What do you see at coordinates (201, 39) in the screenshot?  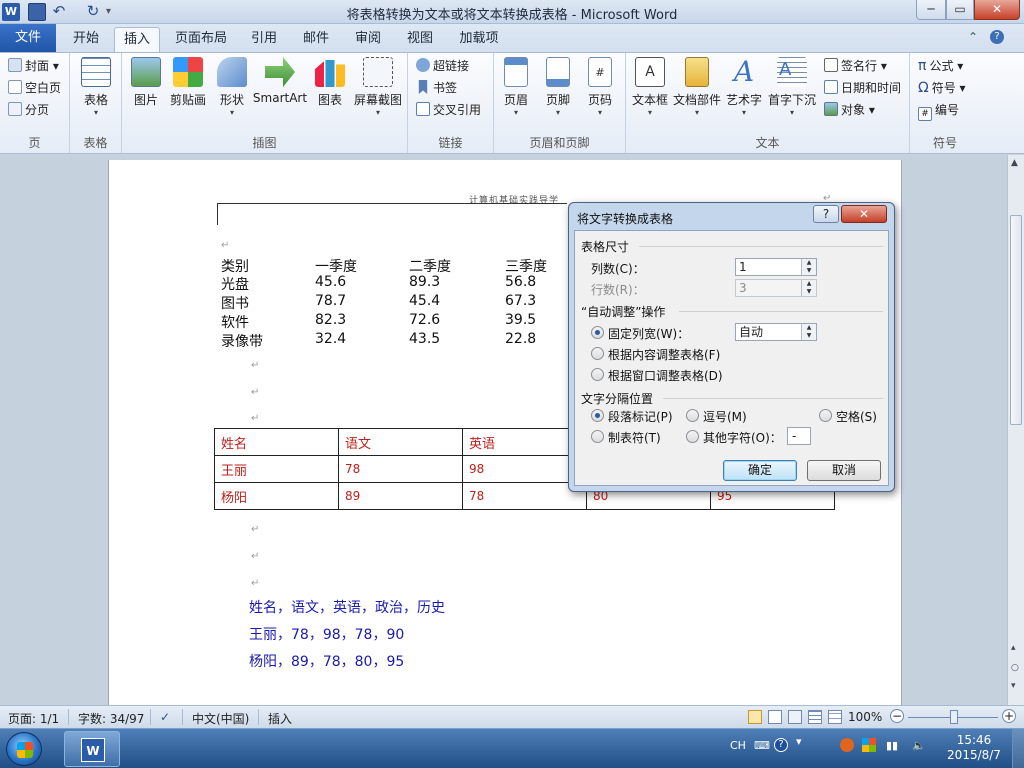 I see `tab-page-layout: 页面布局` at bounding box center [201, 39].